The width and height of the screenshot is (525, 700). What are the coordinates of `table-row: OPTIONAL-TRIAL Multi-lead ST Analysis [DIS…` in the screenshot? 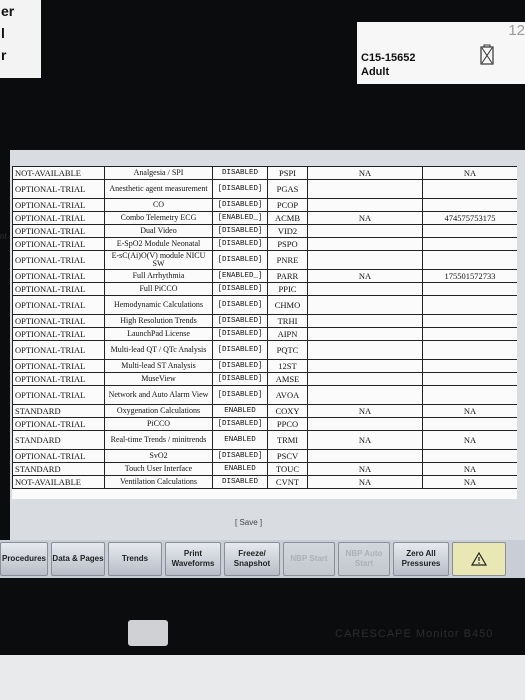 It's located at (264, 366).